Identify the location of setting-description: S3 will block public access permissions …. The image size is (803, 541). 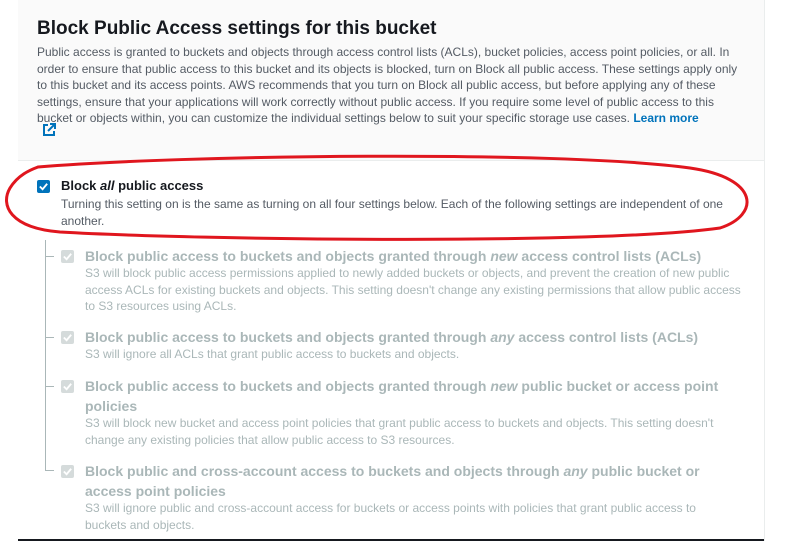
(413, 289).